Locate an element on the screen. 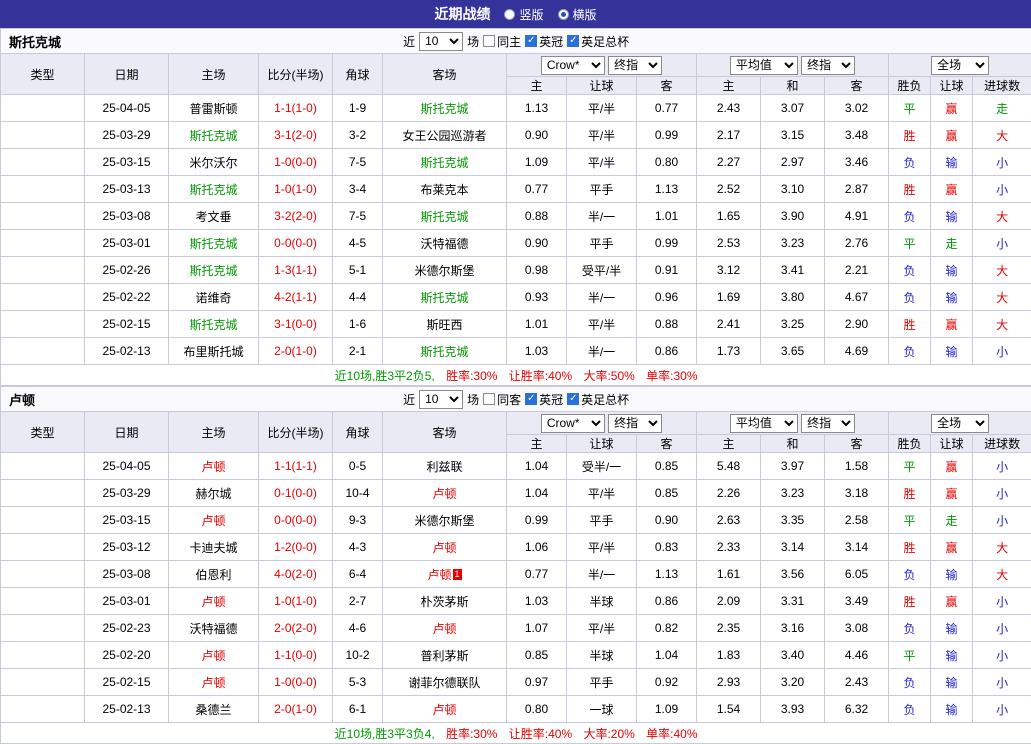 The image size is (1031, 744). score-cell: 1-2(0-0) is located at coordinates (296, 547).